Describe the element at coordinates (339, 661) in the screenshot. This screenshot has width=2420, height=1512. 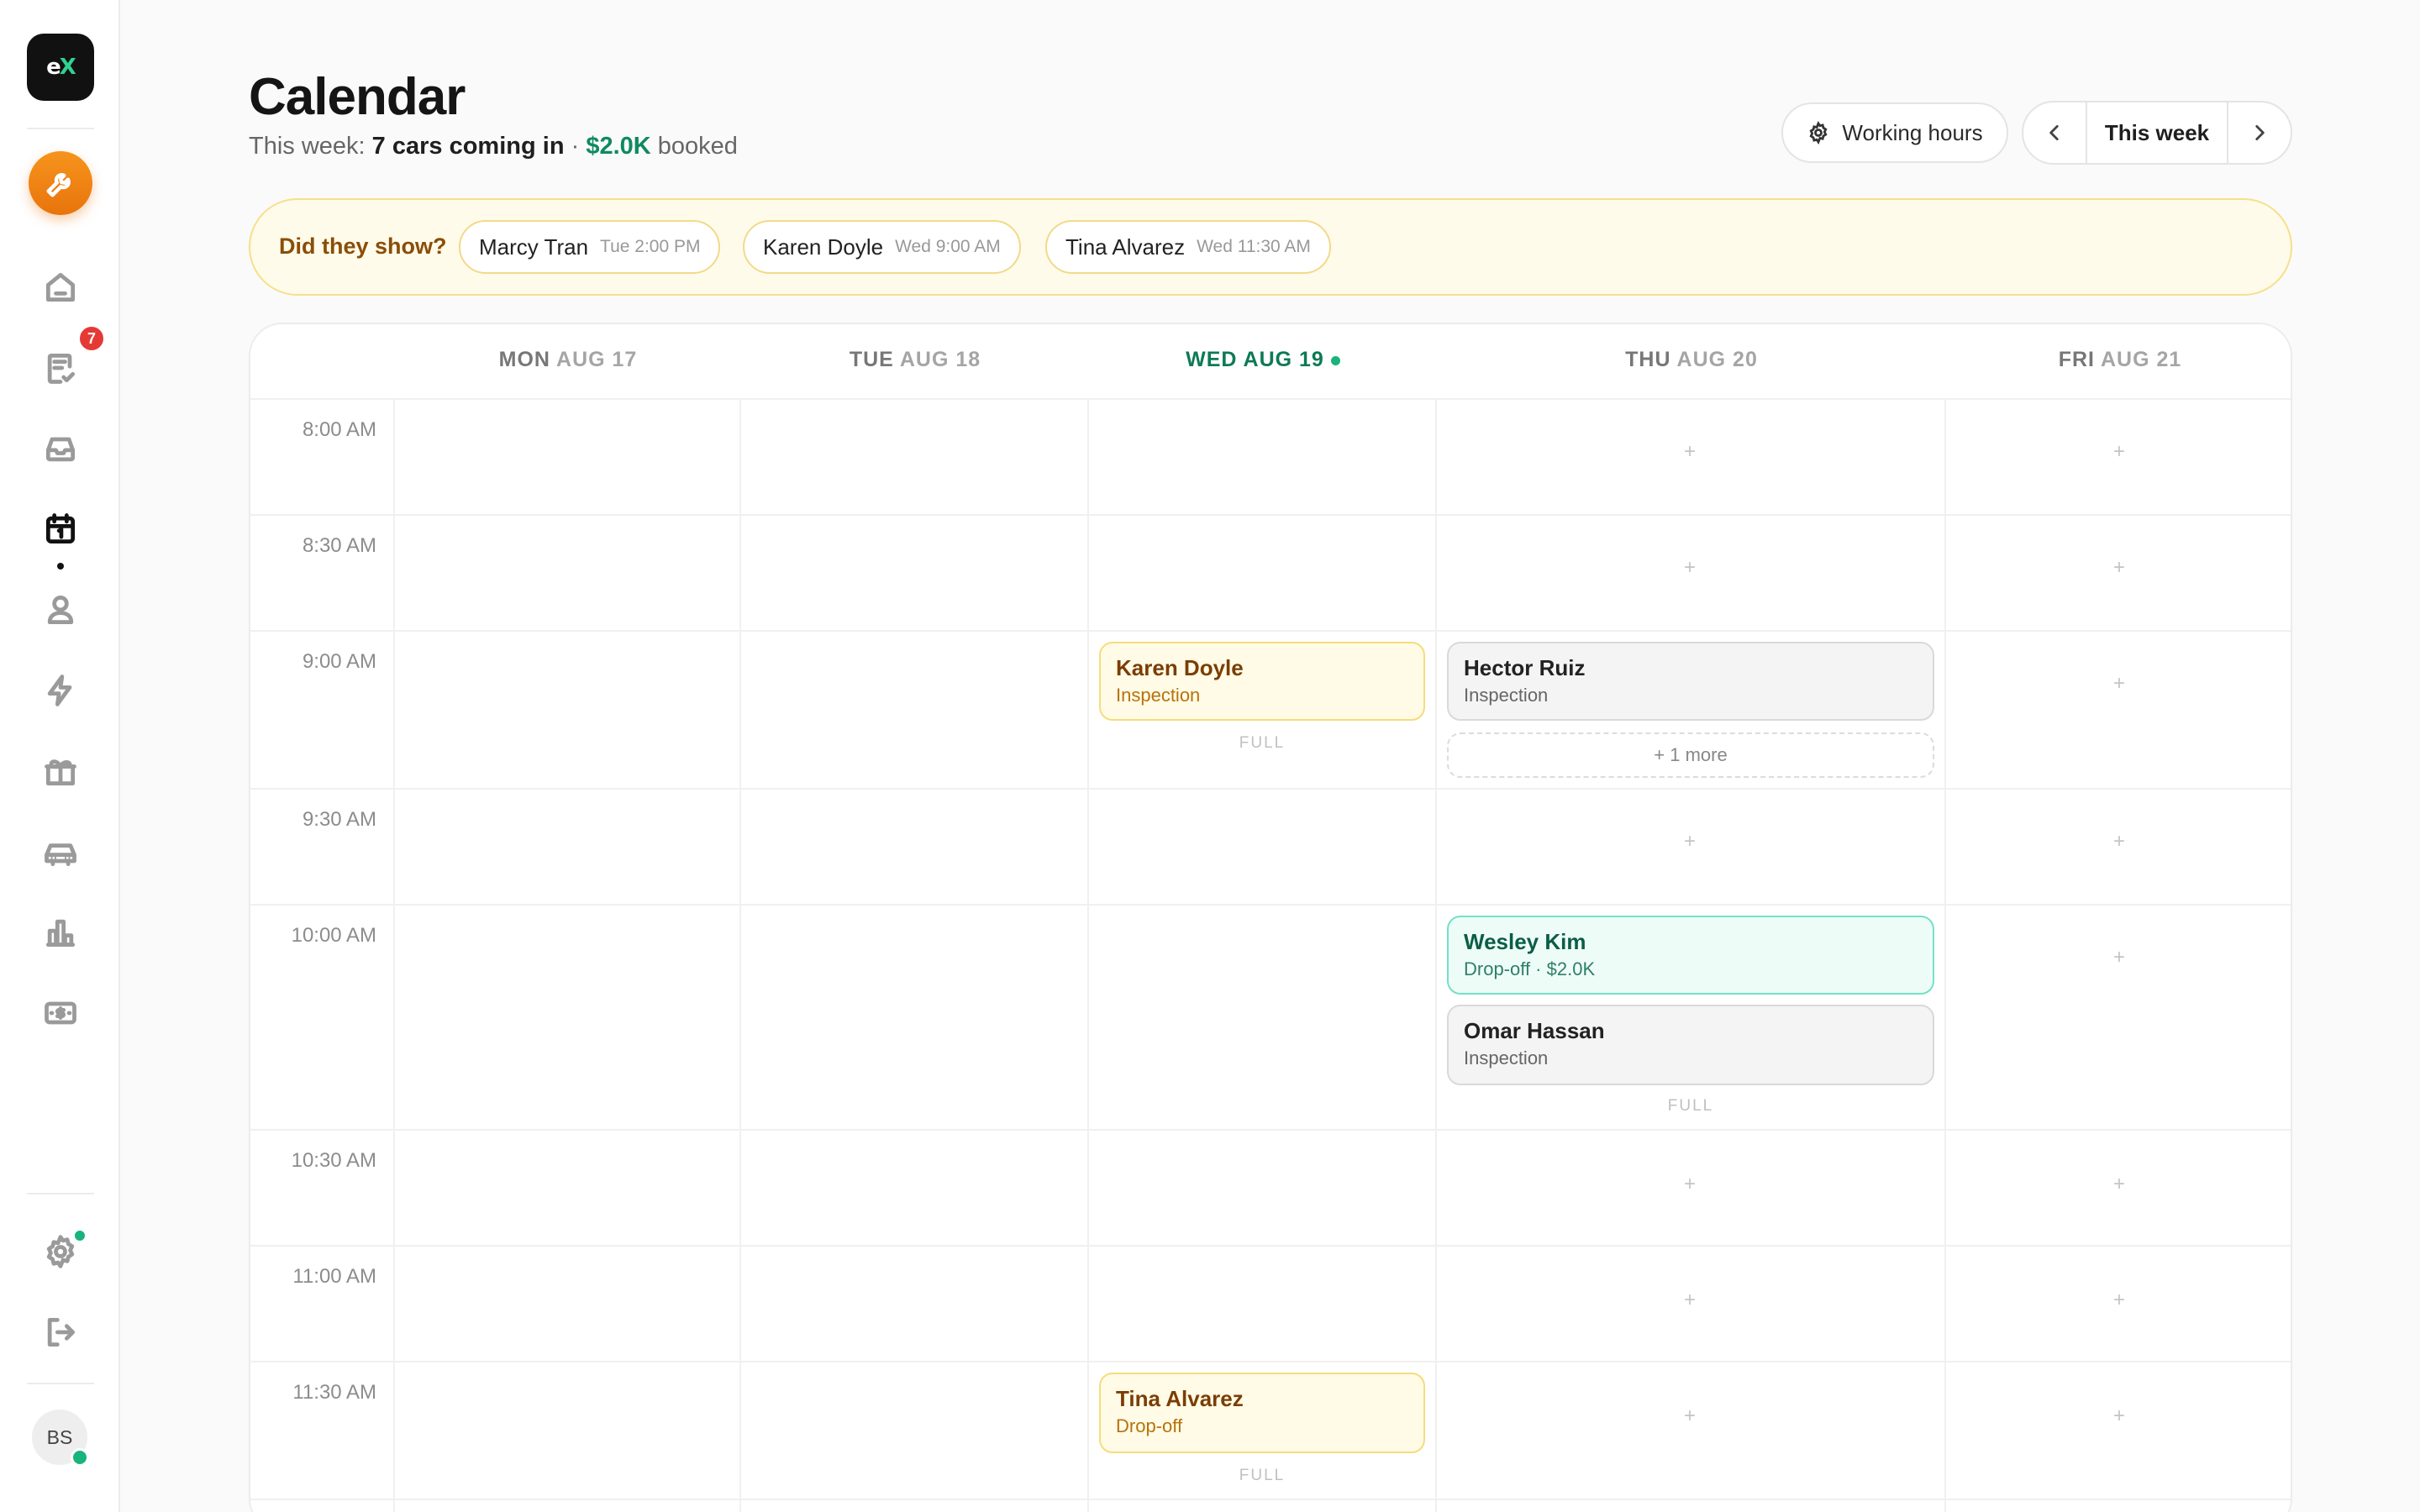
I see `time-label: 9:00 AM` at that location.